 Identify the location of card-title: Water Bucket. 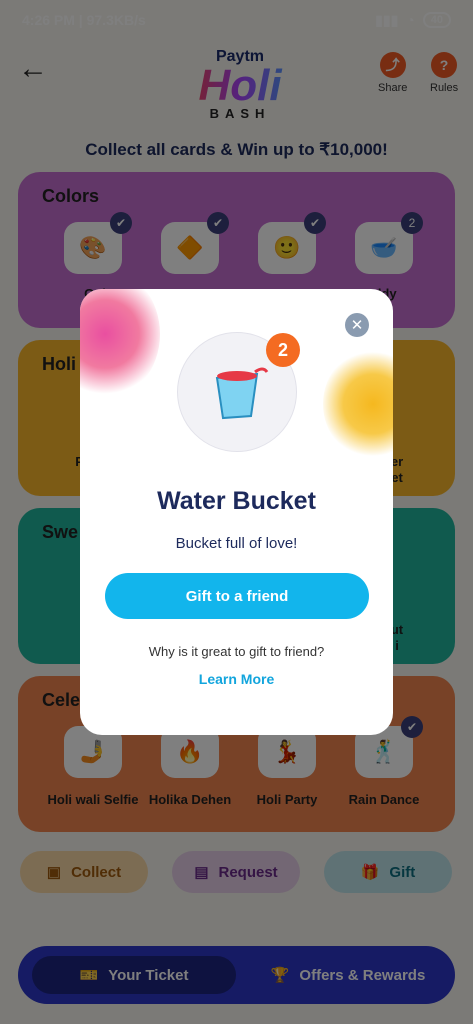
(236, 501).